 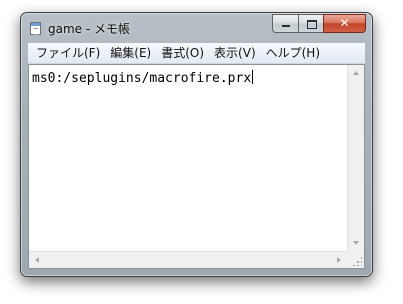 I want to click on menu-edit: 編集(E), so click(x=130, y=53).